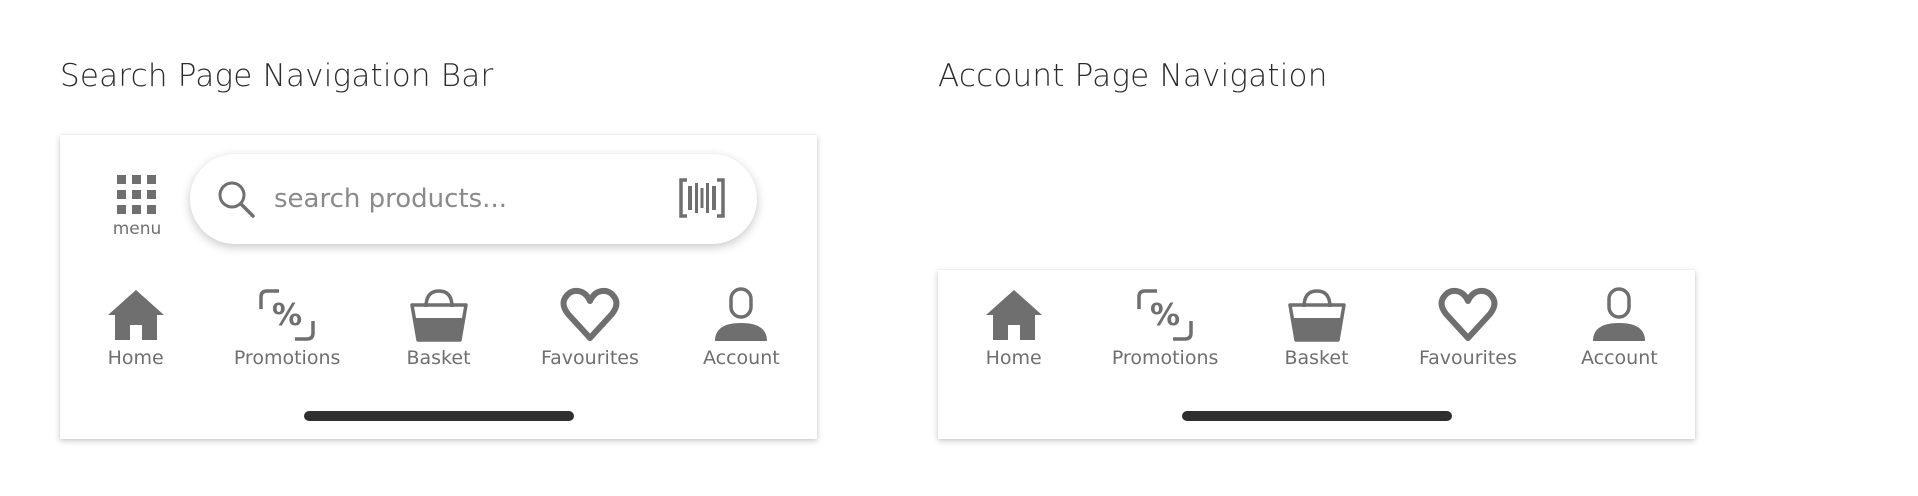 Image resolution: width=1918 pixels, height=496 pixels. Describe the element at coordinates (136, 194) in the screenshot. I see `grid-icon` at that location.